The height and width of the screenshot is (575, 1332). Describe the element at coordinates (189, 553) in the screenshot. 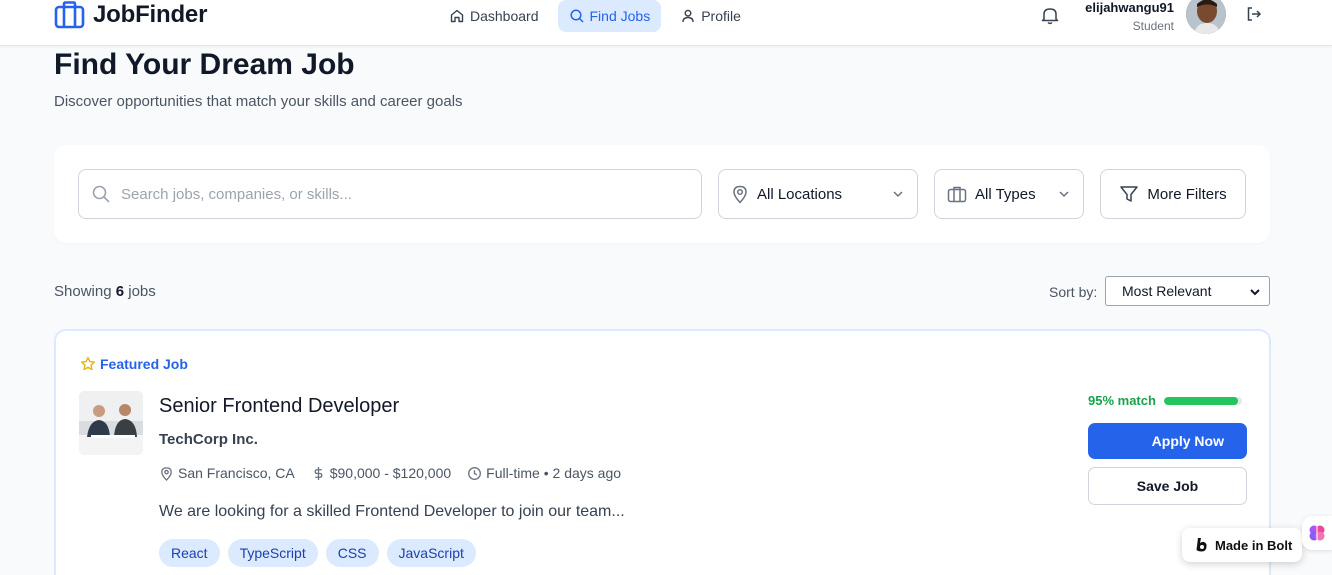

I see `skill-tag: React` at that location.